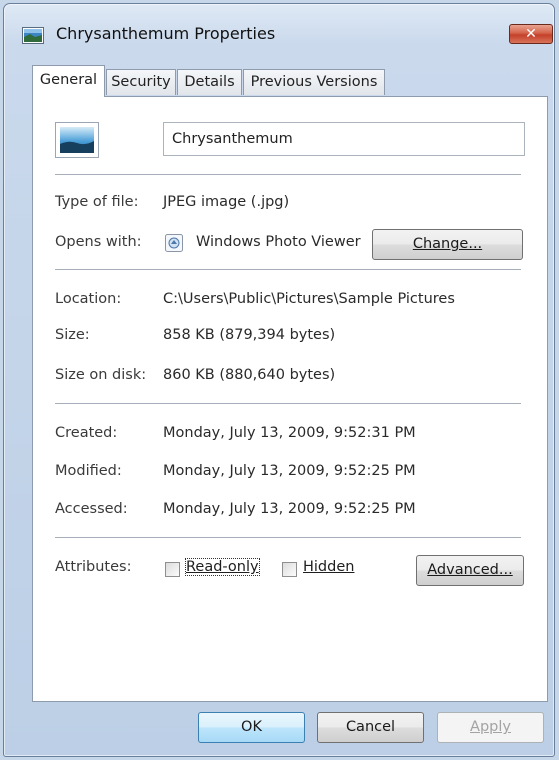 Image resolution: width=559 pixels, height=760 pixels. What do you see at coordinates (98, 242) in the screenshot?
I see `opens-with-label: Opens with:` at bounding box center [98, 242].